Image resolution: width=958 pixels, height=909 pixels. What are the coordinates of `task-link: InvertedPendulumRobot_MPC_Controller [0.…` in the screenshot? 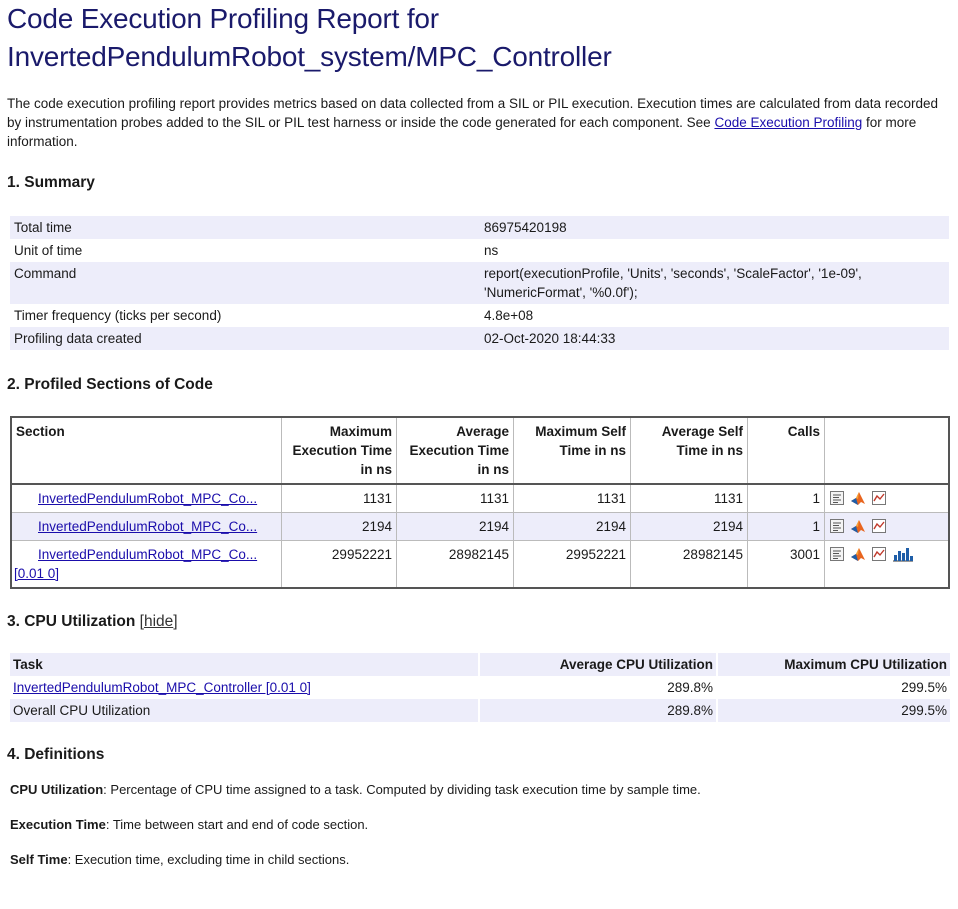 It's located at (162, 687).